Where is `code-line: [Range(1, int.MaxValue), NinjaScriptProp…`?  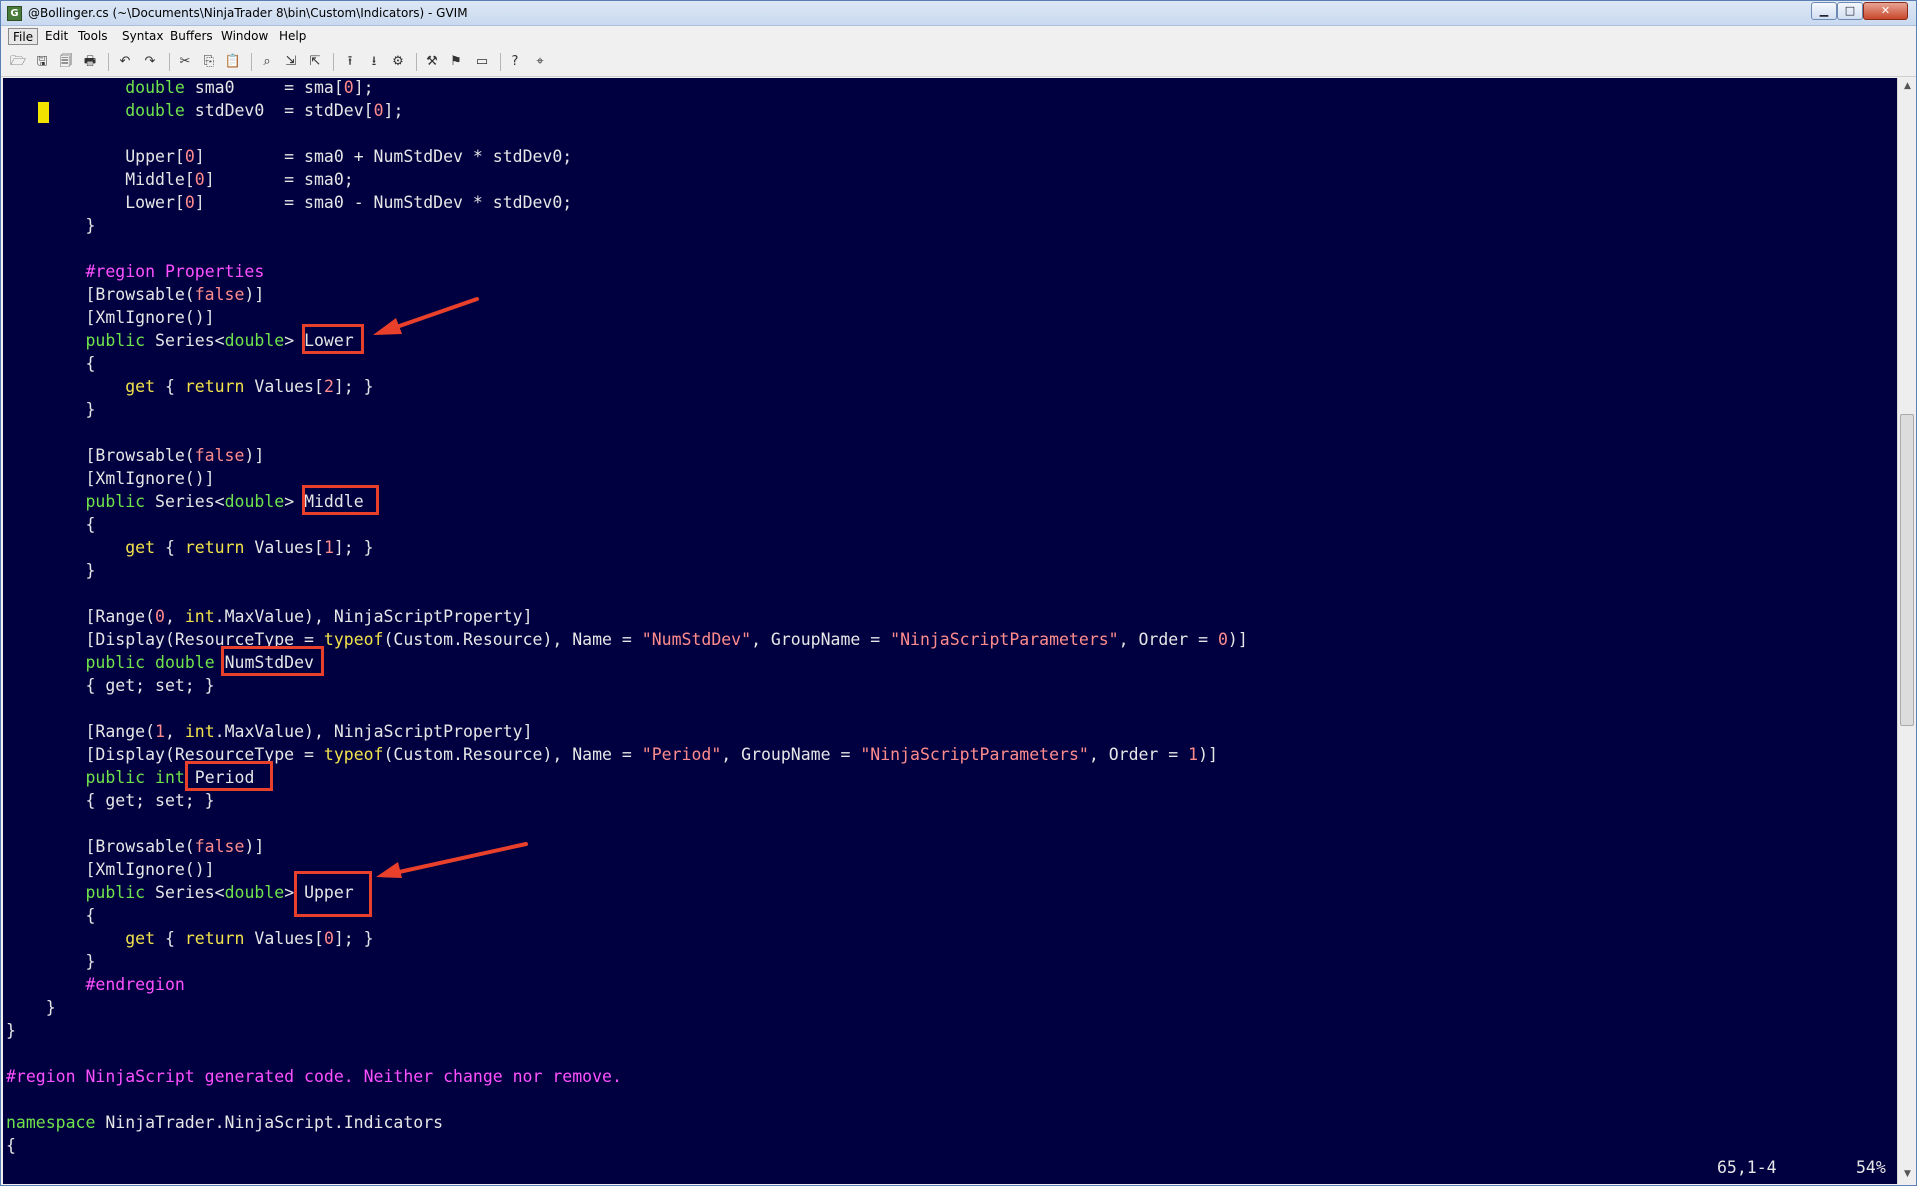
code-line: [Range(1, int.MaxValue), NinjaScriptProp… is located at coordinates (269, 731).